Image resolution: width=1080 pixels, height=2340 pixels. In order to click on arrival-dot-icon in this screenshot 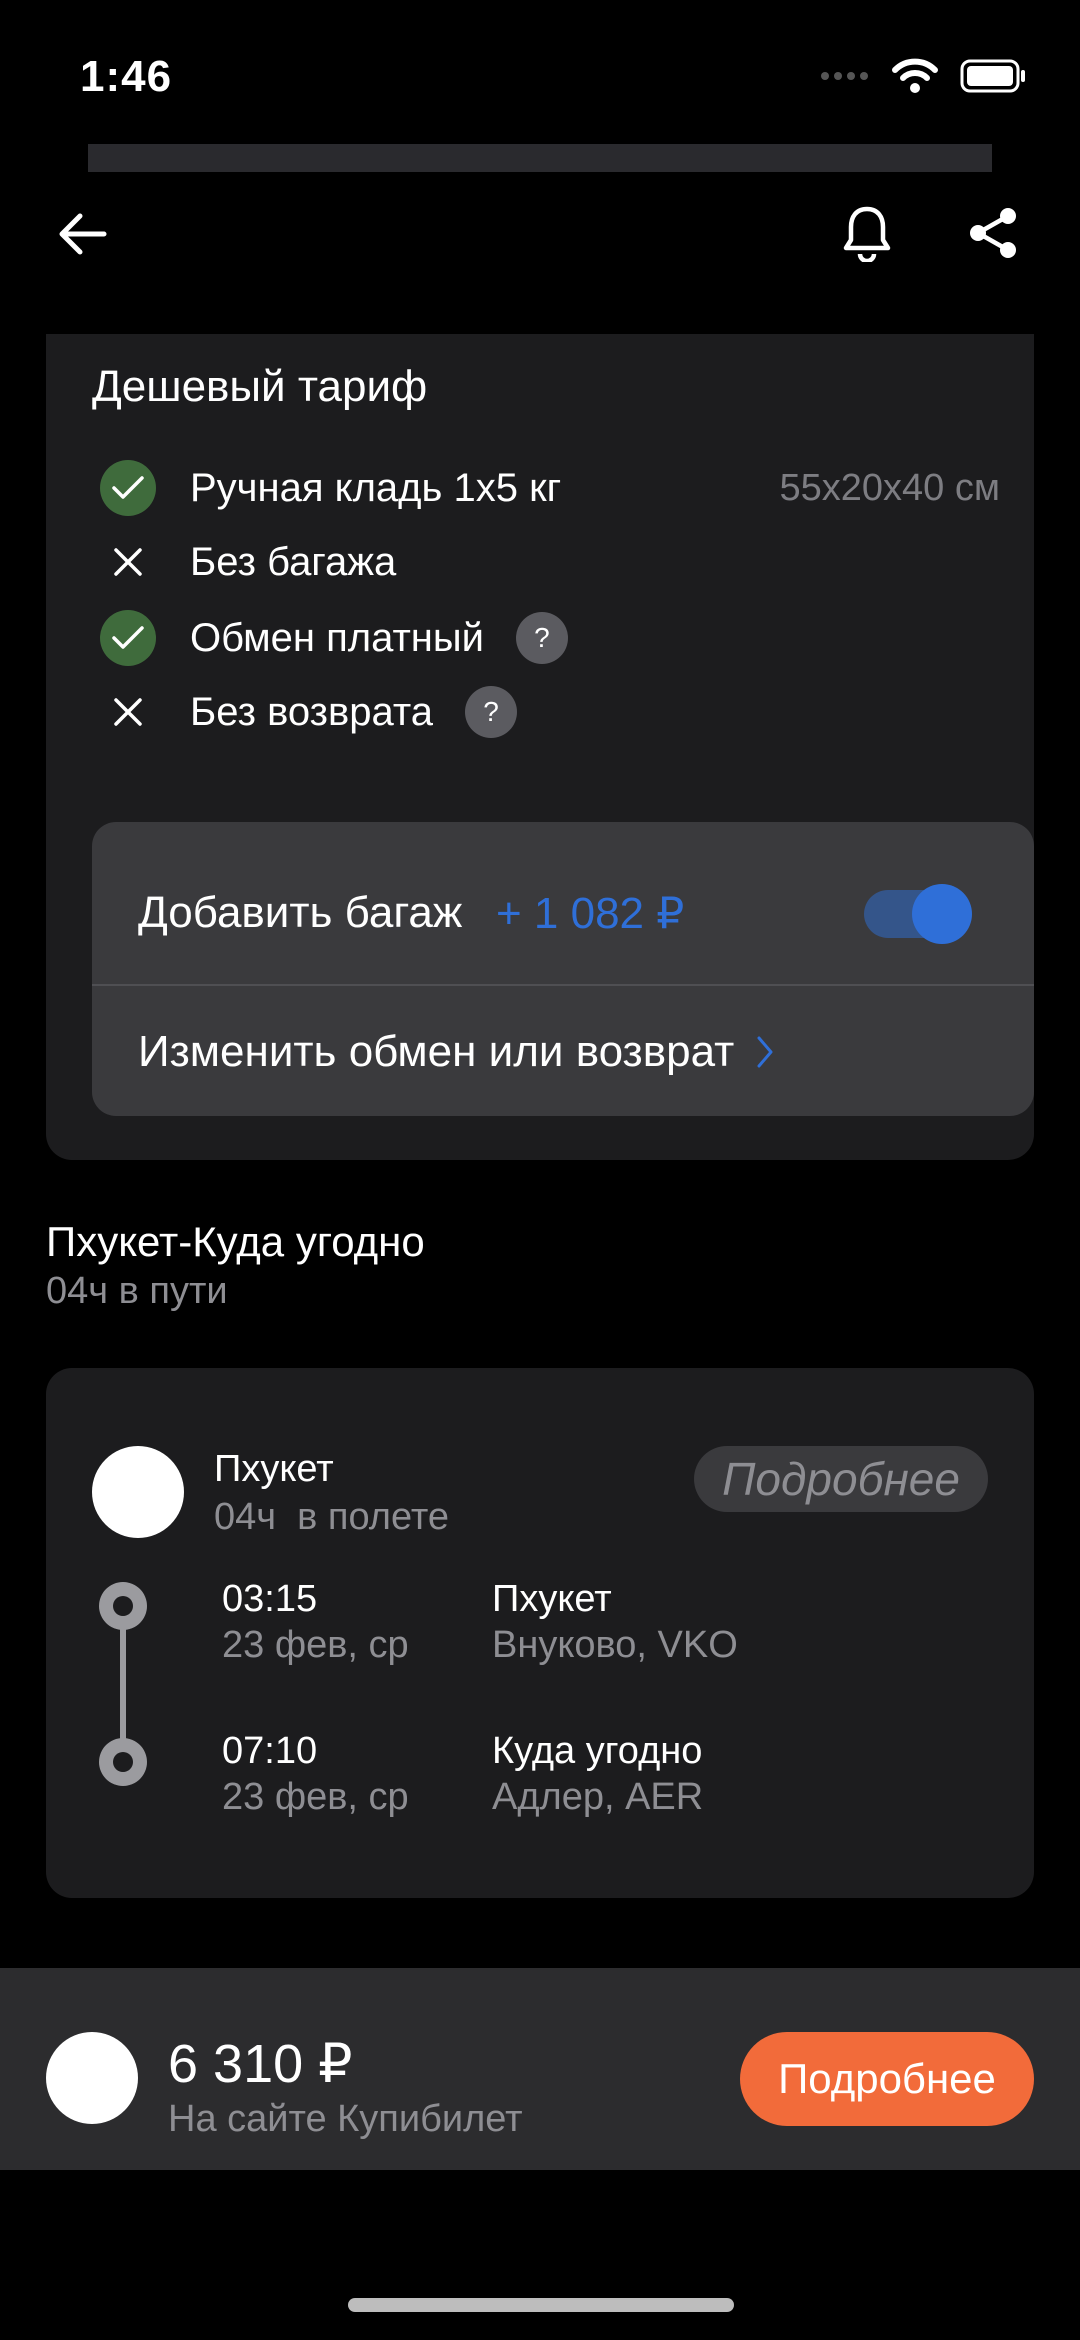, I will do `click(123, 1762)`.